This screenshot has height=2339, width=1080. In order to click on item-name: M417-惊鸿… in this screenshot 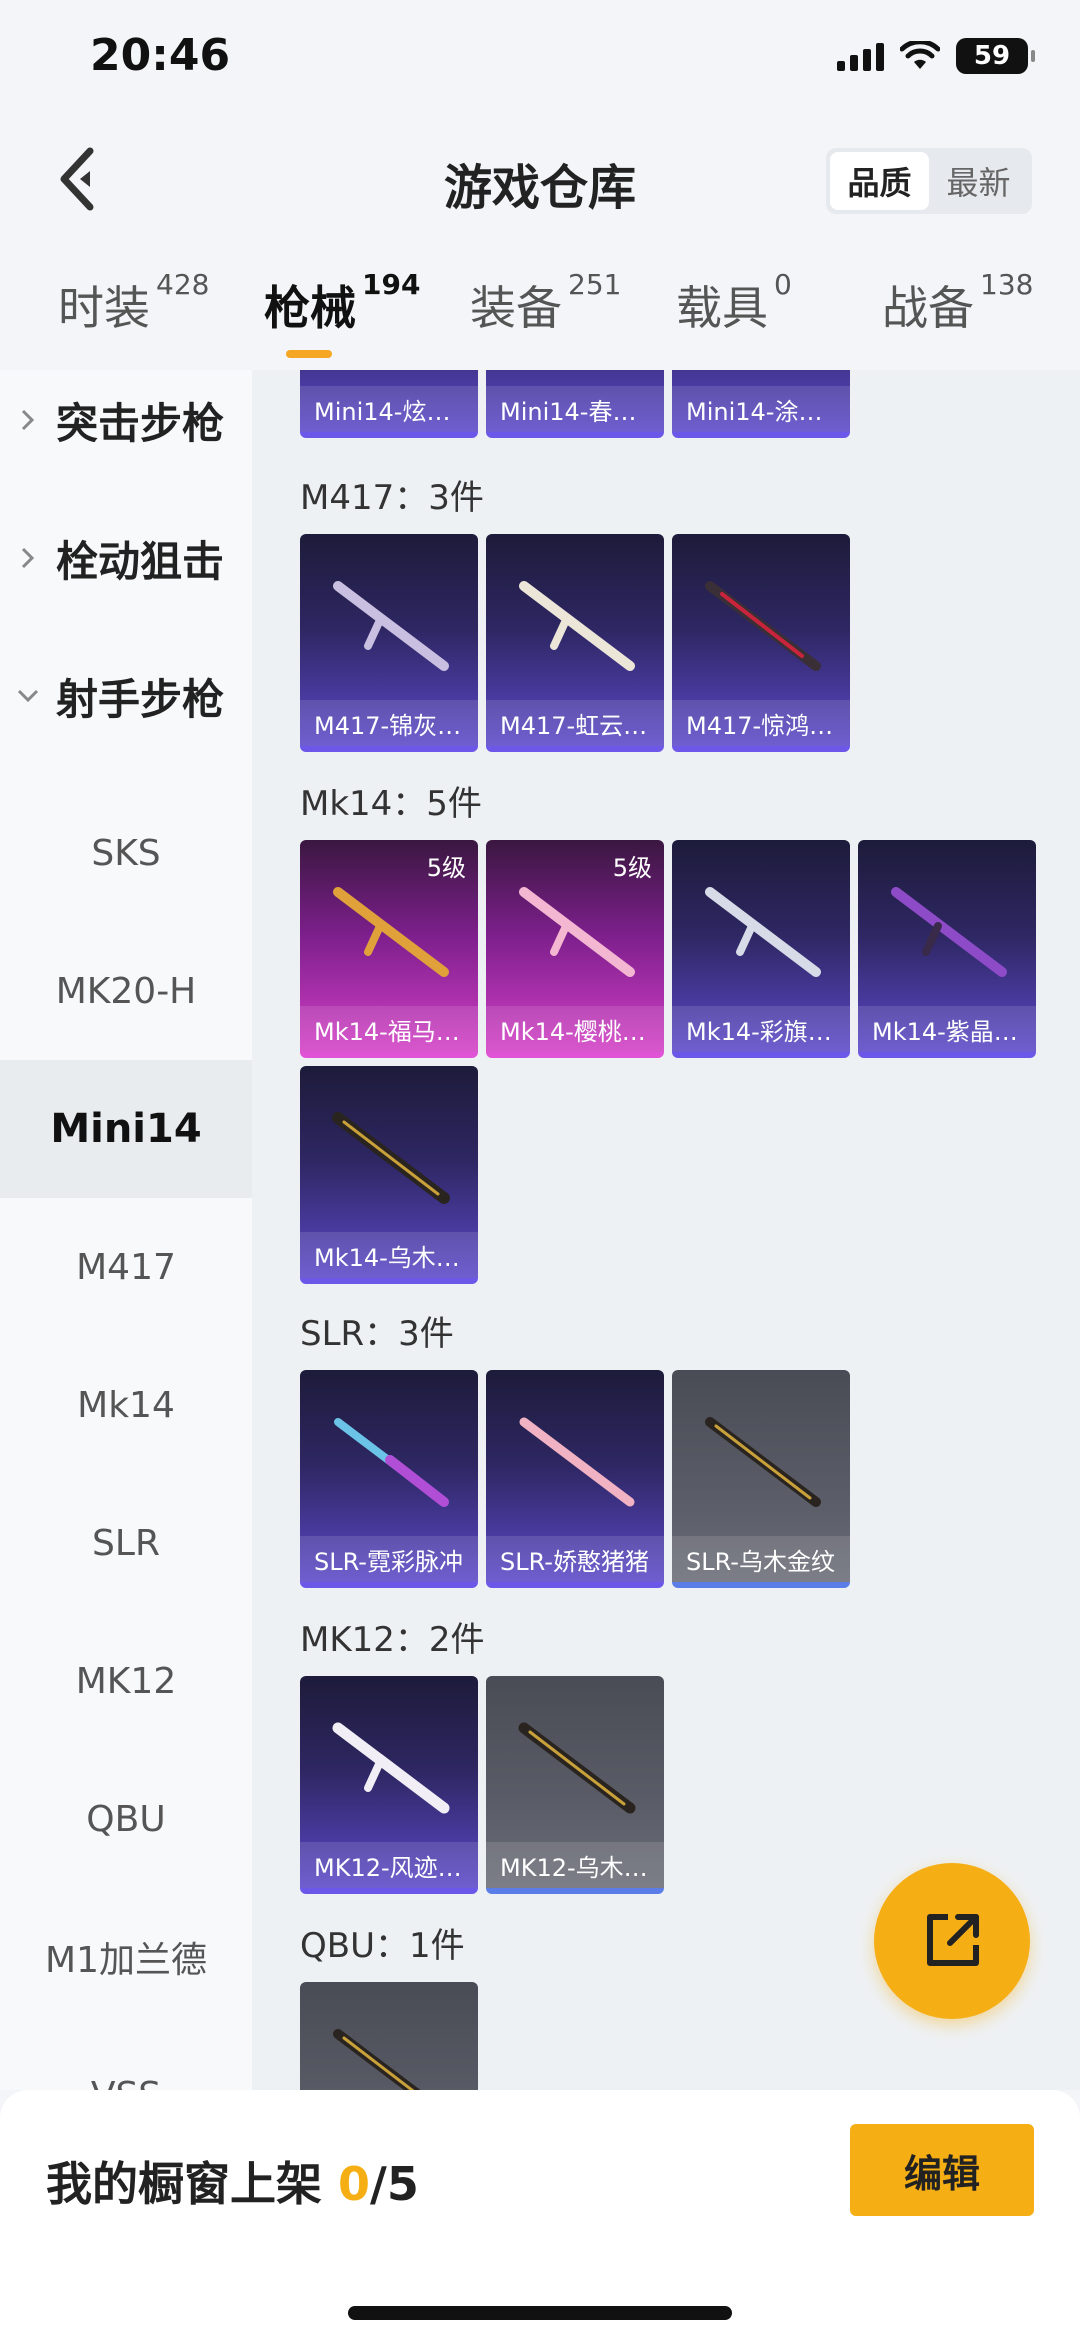, I will do `click(761, 723)`.